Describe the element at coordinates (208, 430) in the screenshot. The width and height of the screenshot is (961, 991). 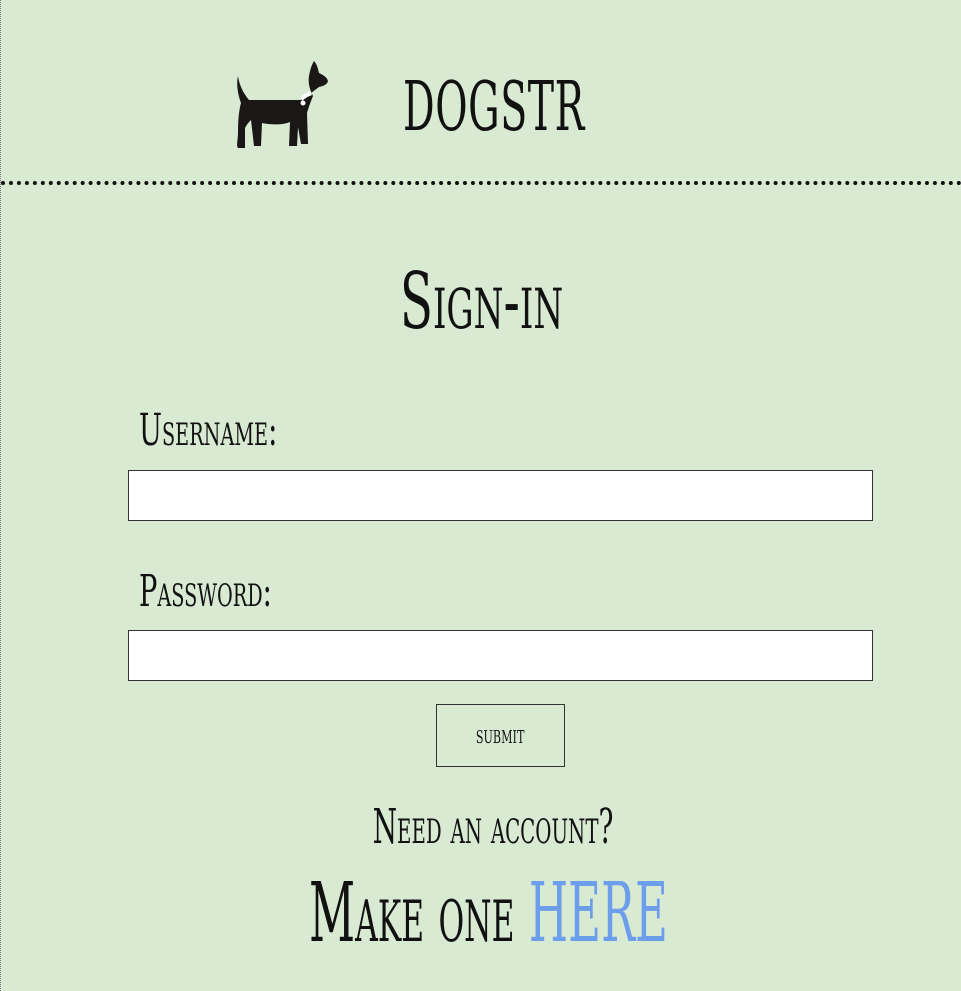
I see `username-label: Username:` at that location.